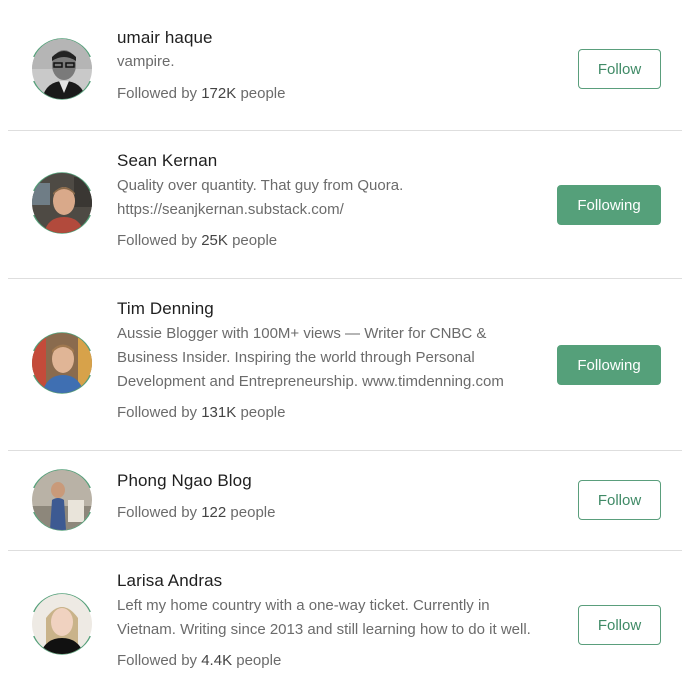 The image size is (700, 678). I want to click on follower-count: 172K, so click(219, 93).